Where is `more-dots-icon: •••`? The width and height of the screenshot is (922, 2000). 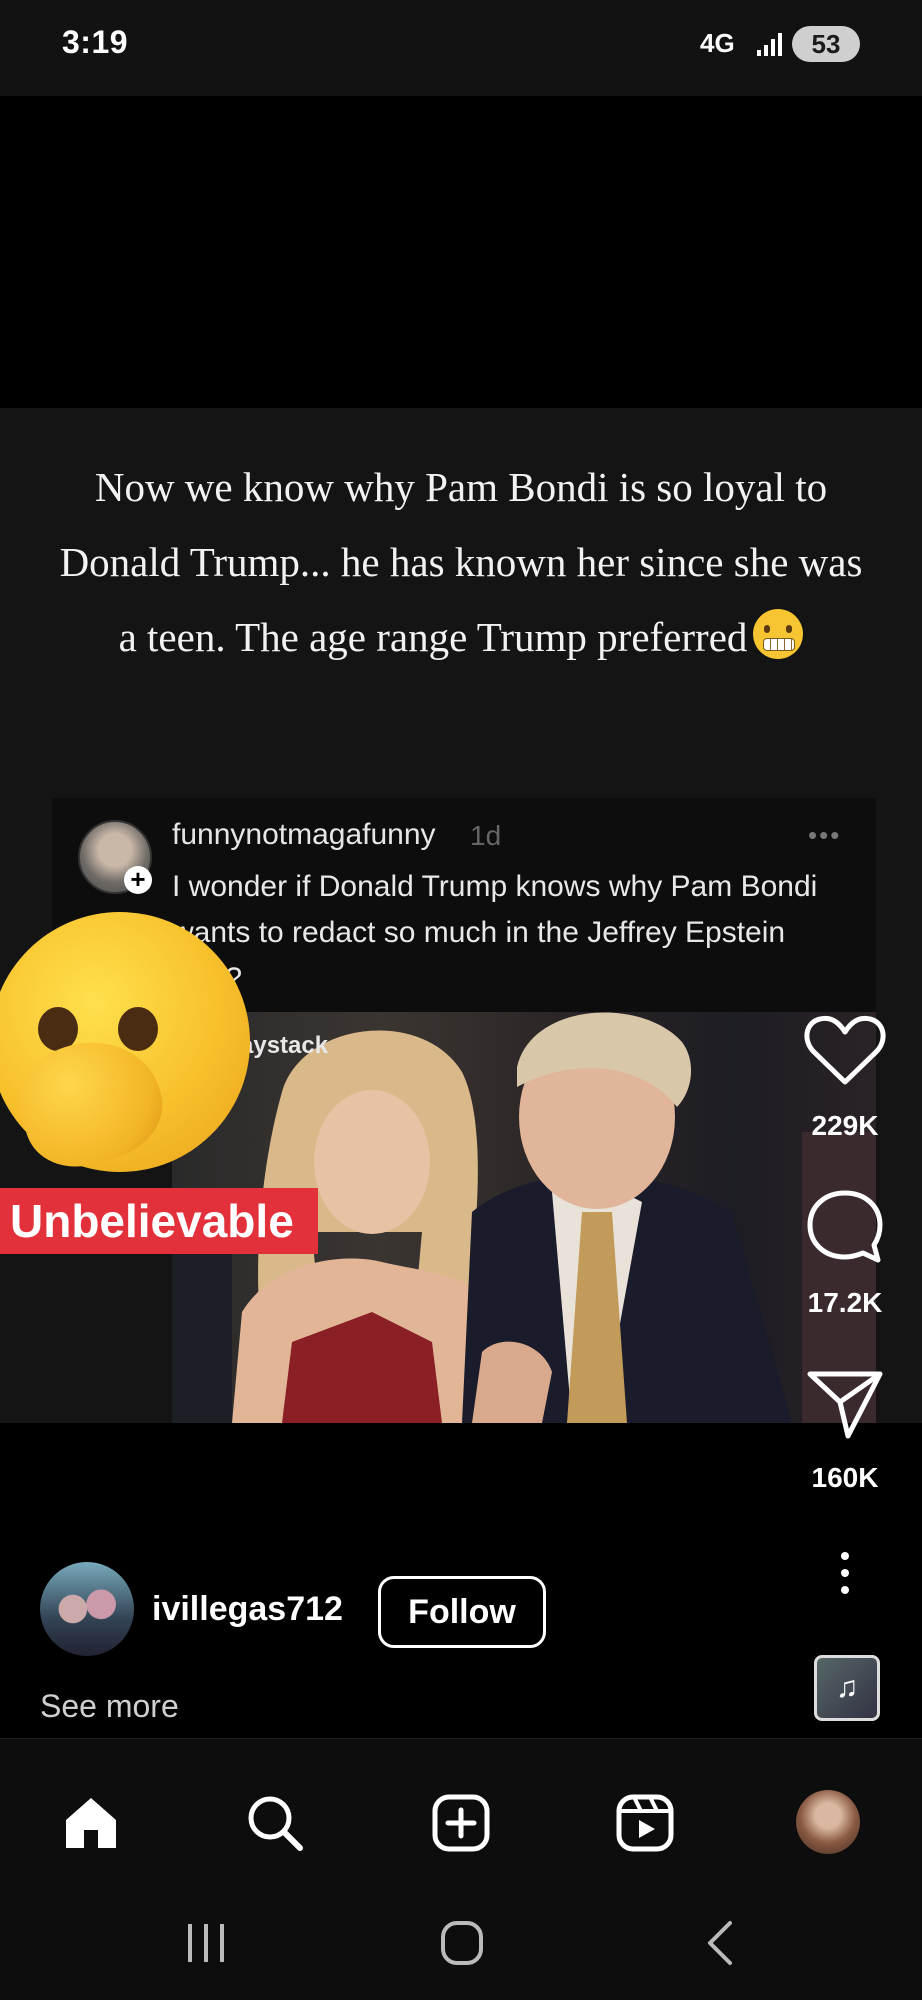 more-dots-icon: ••• is located at coordinates (825, 835).